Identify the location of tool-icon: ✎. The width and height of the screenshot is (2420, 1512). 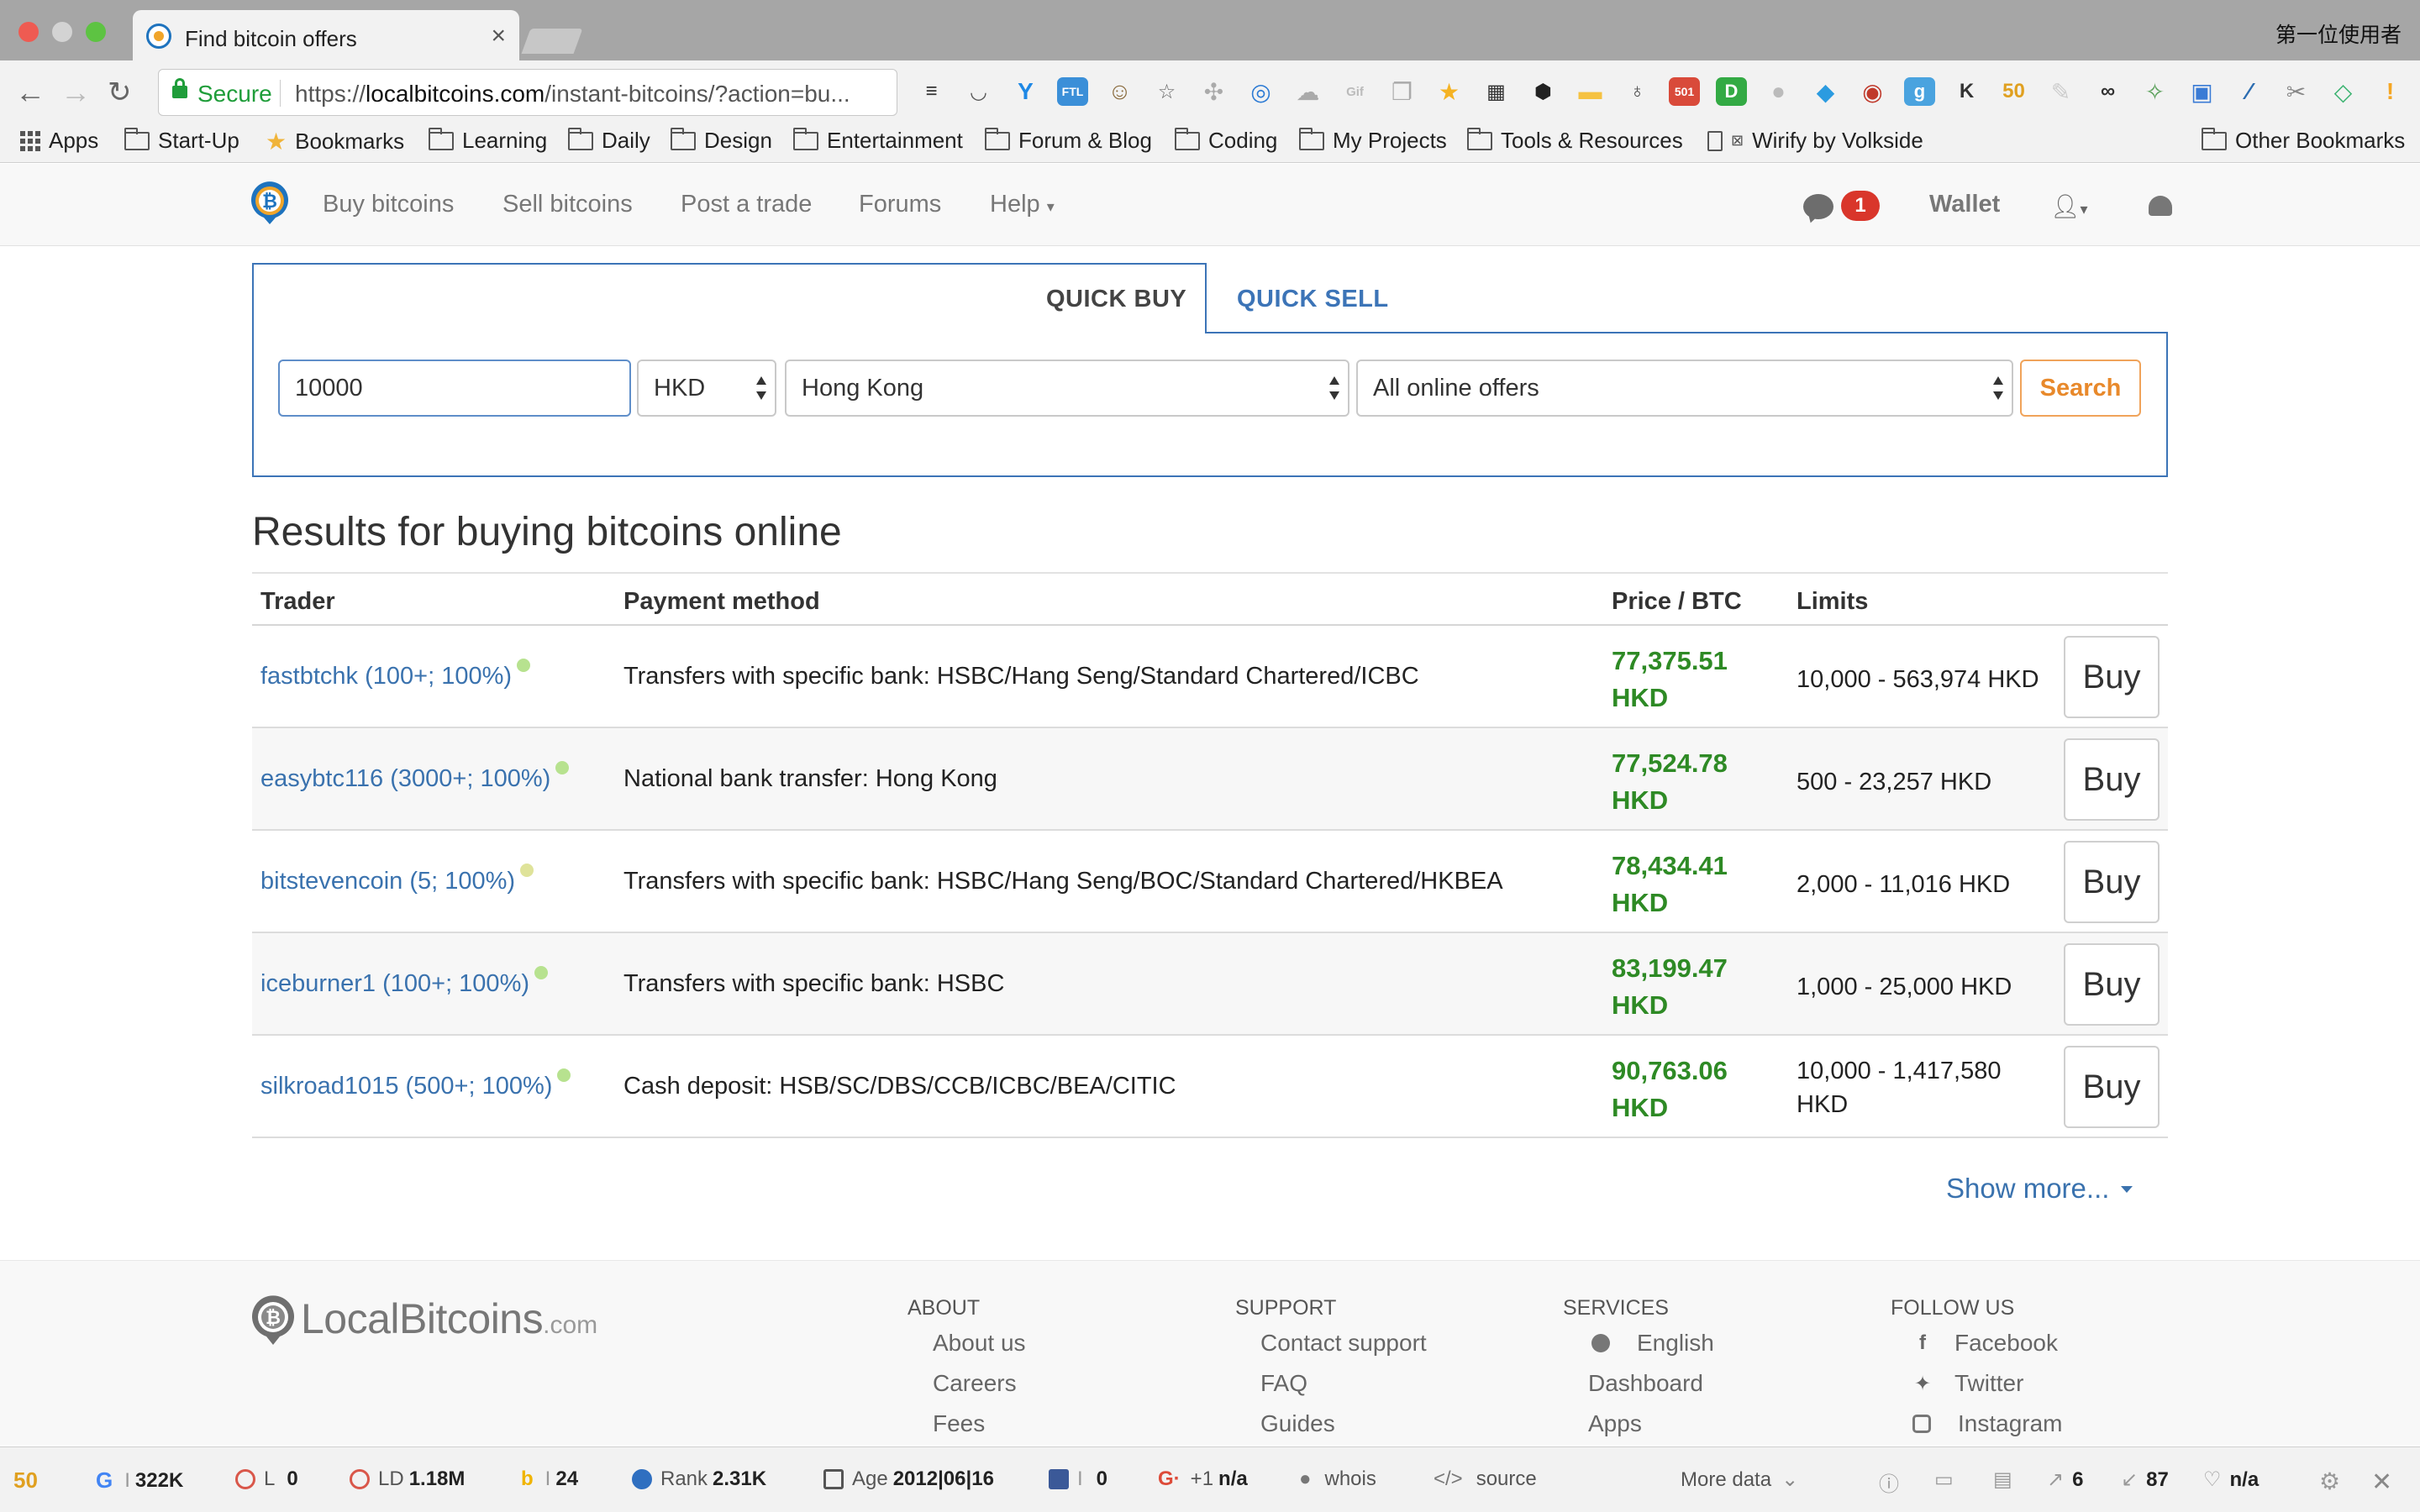
(2060, 91).